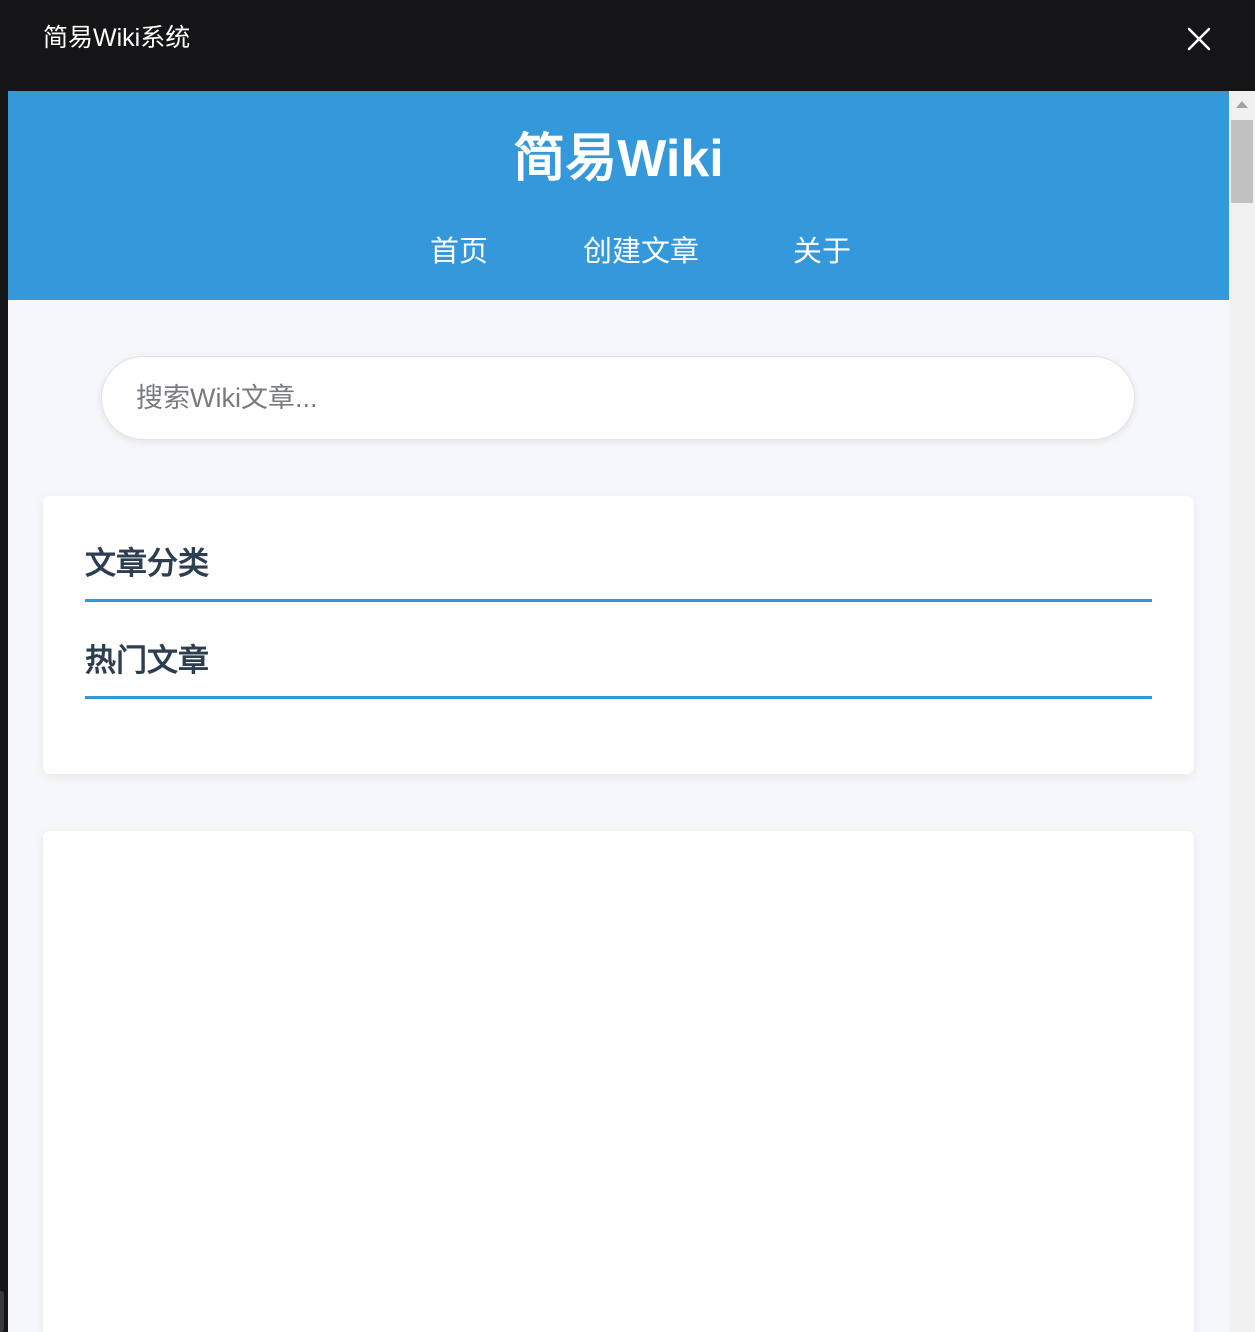 This screenshot has width=1255, height=1332. What do you see at coordinates (1242, 711) in the screenshot?
I see `vertical-scrollbar` at bounding box center [1242, 711].